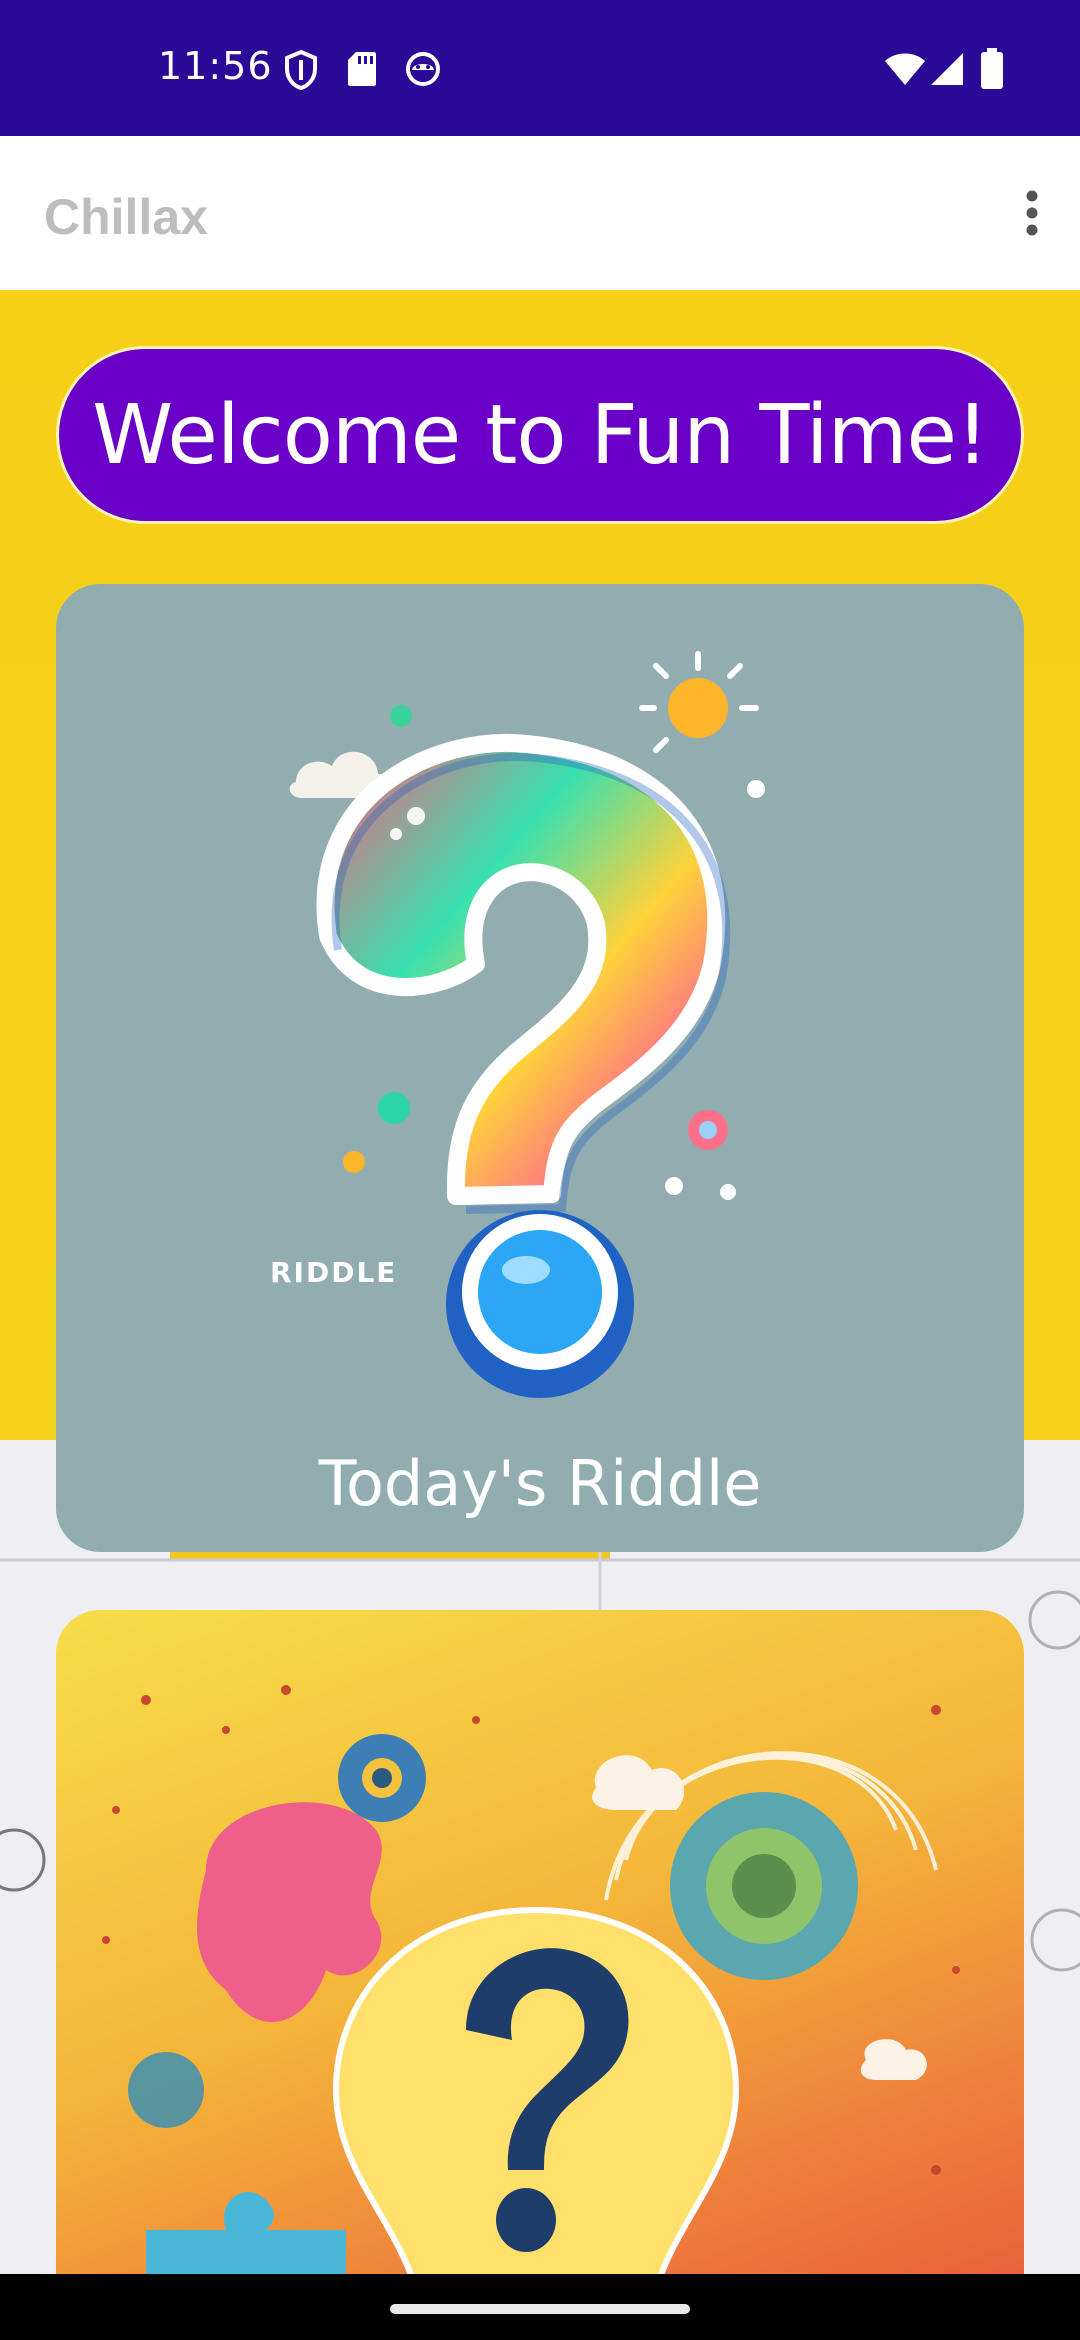  I want to click on card-caption: Today's Riddle, so click(540, 1483).